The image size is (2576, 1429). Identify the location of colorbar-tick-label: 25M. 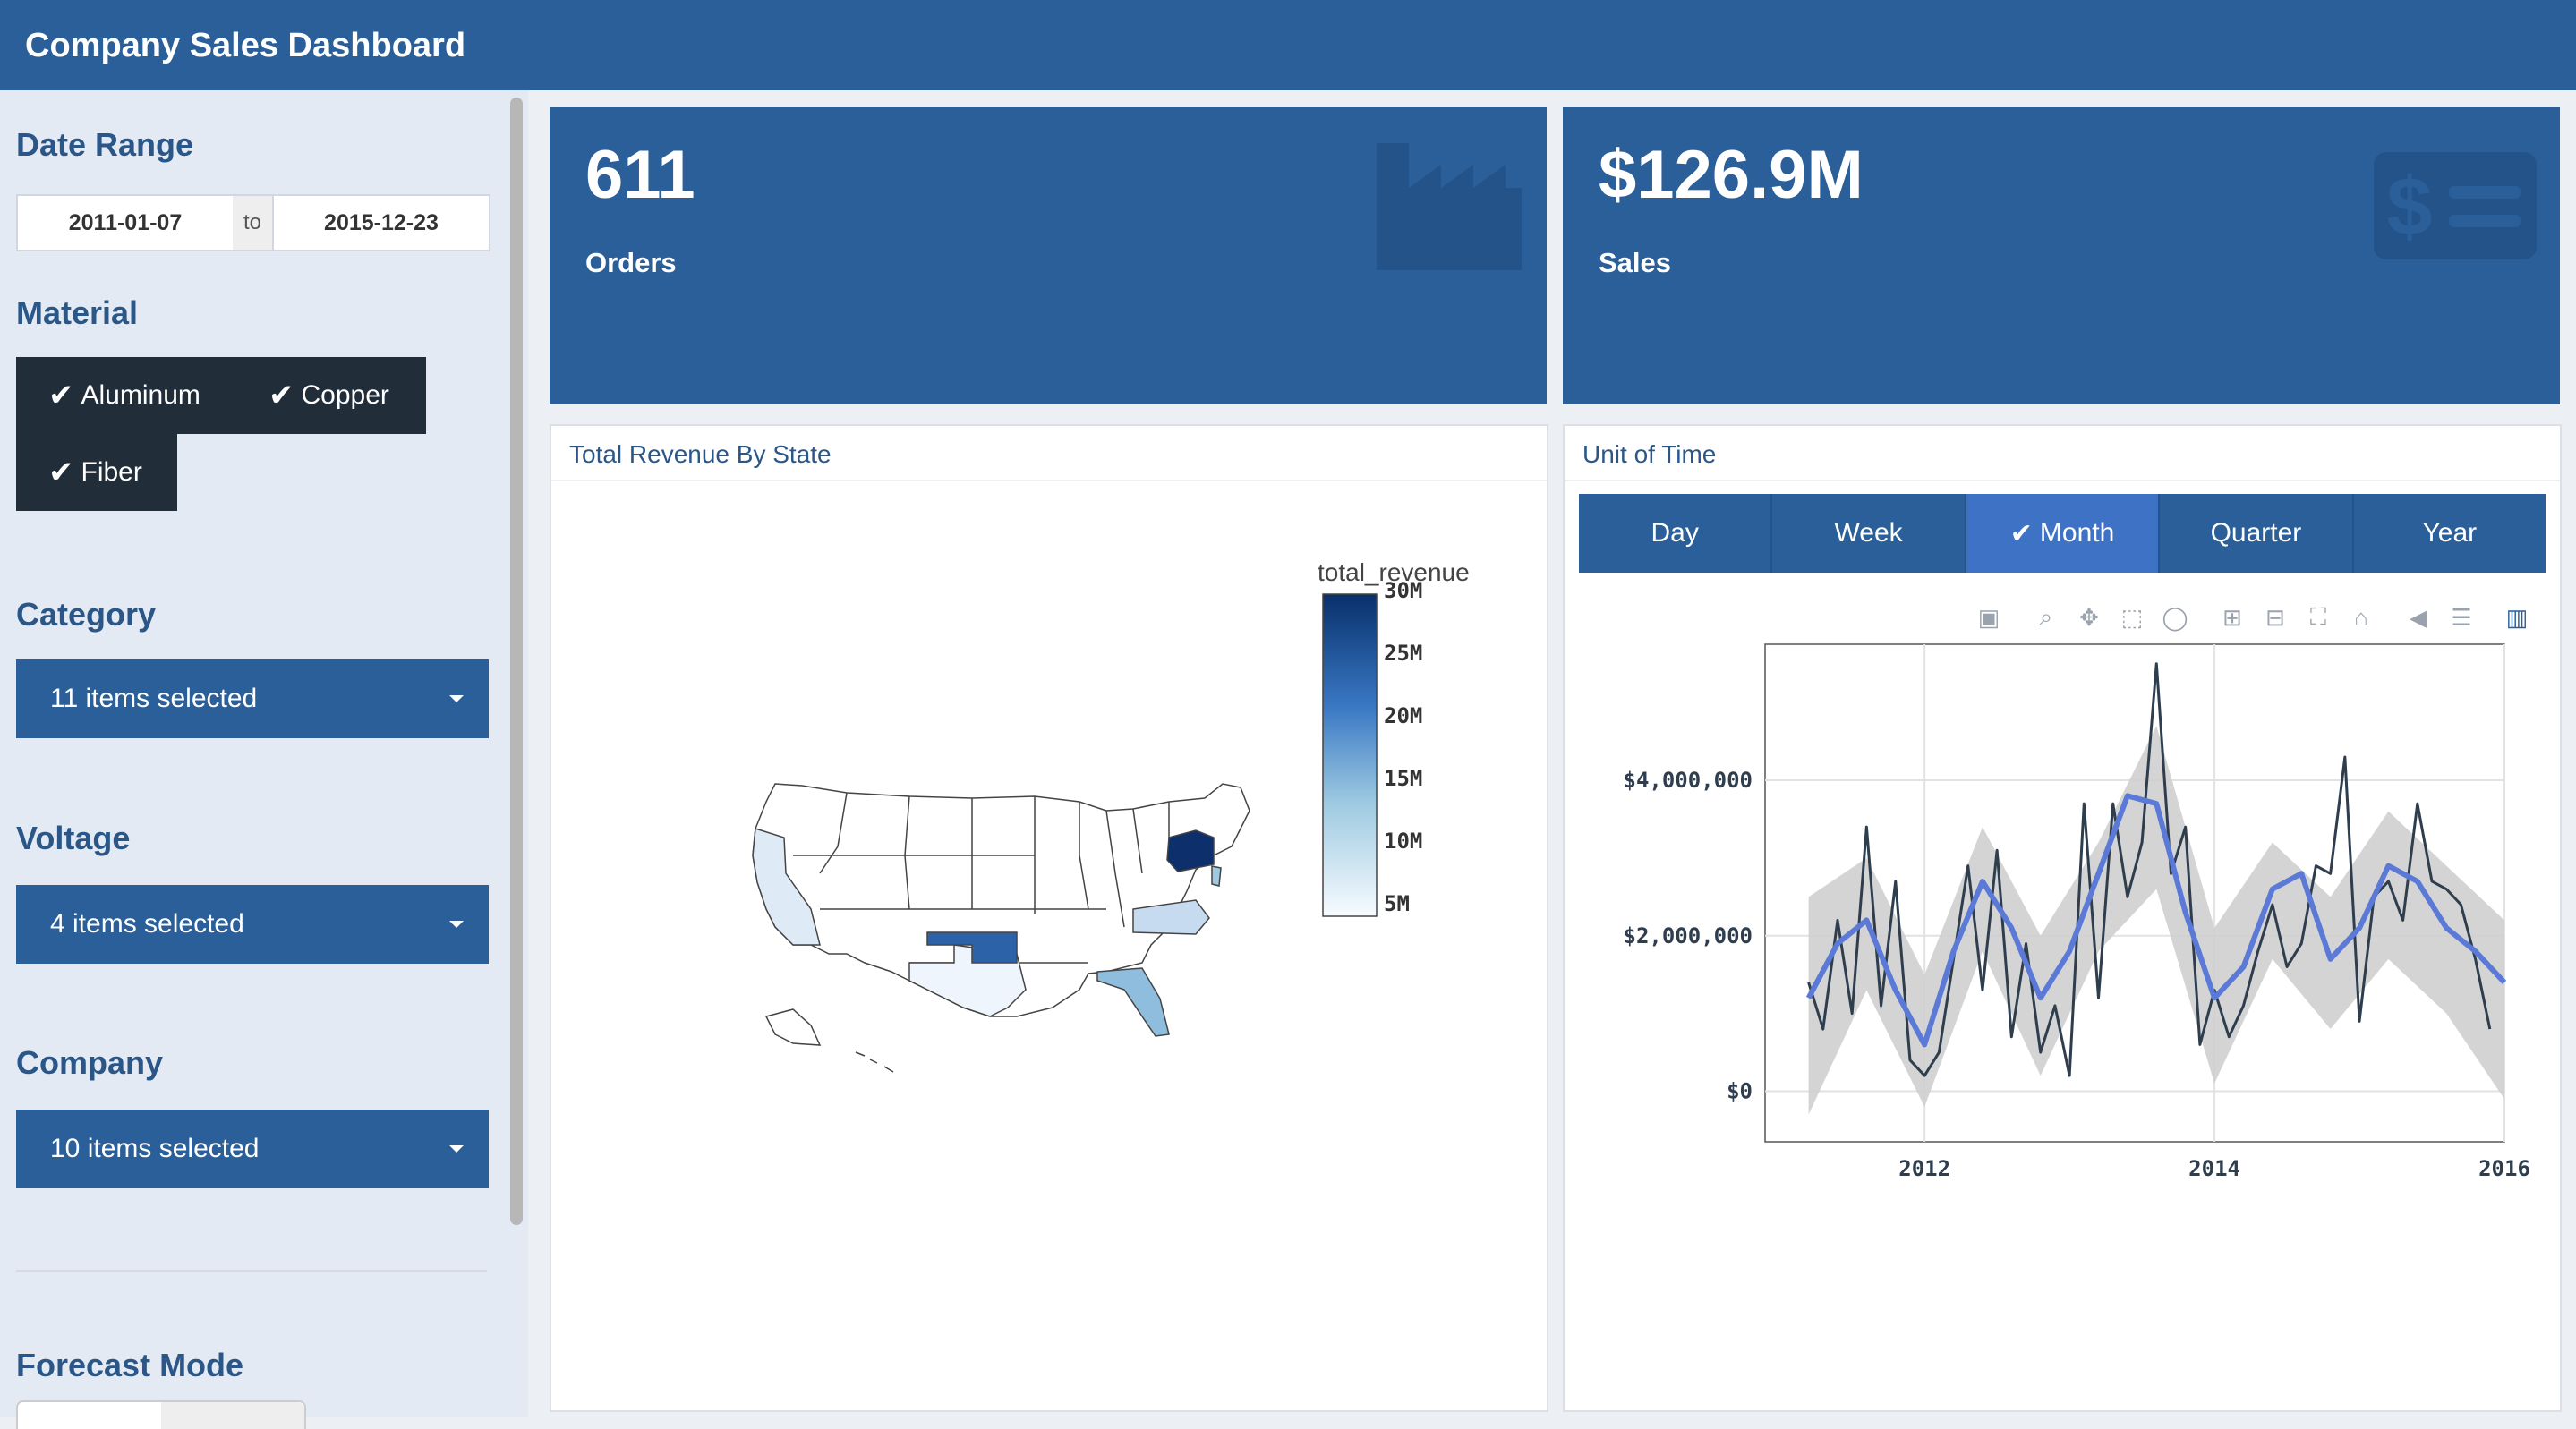
(1403, 653).